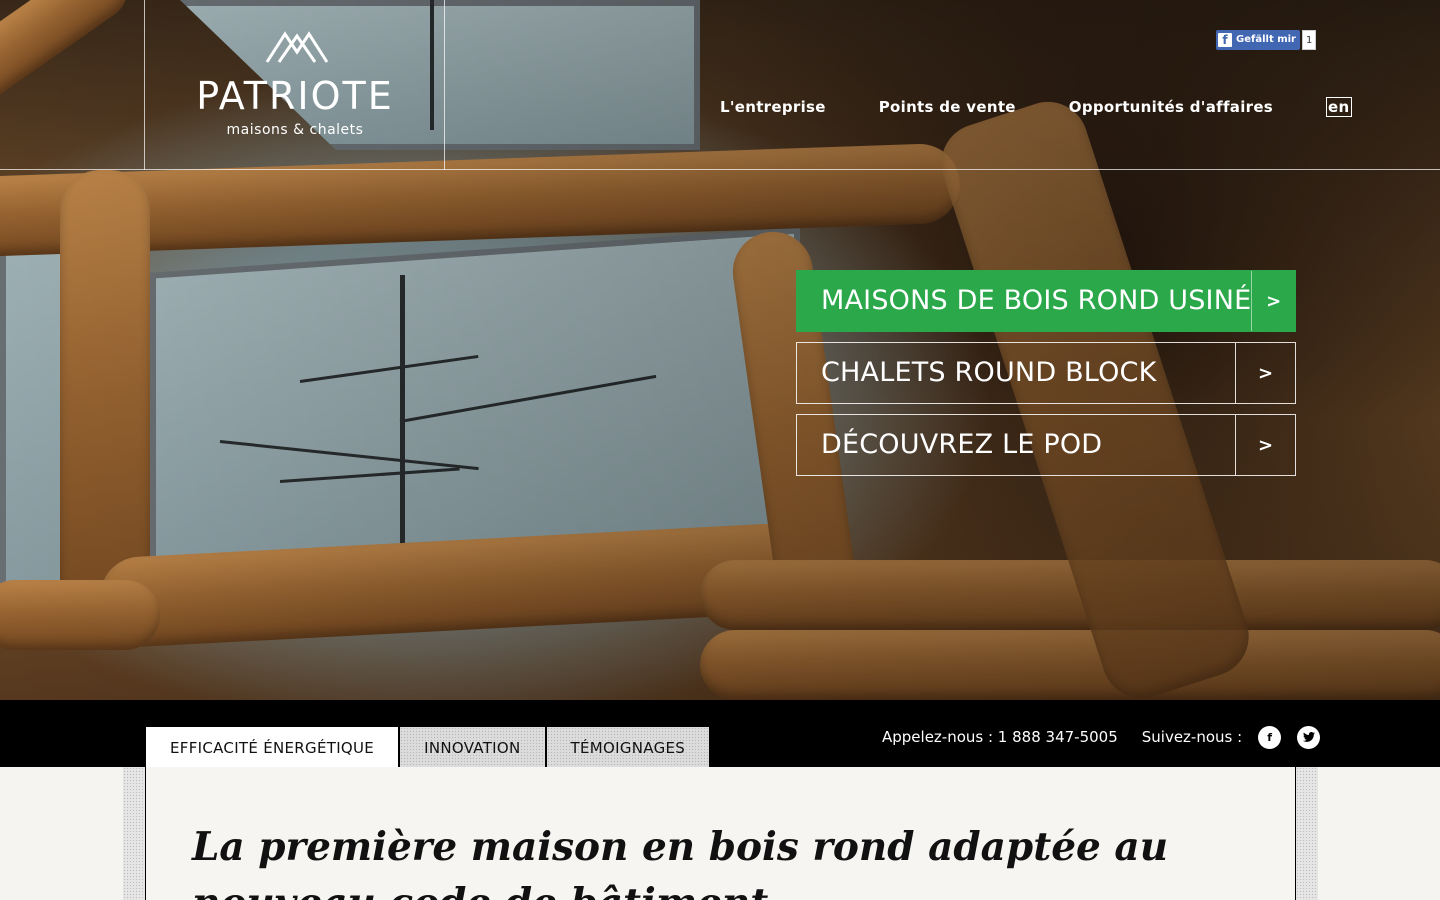 The height and width of the screenshot is (900, 1440). I want to click on cta-maisons-bois-rond: MAISONS DE BOIS ROND USINÉ >, so click(1046, 301).